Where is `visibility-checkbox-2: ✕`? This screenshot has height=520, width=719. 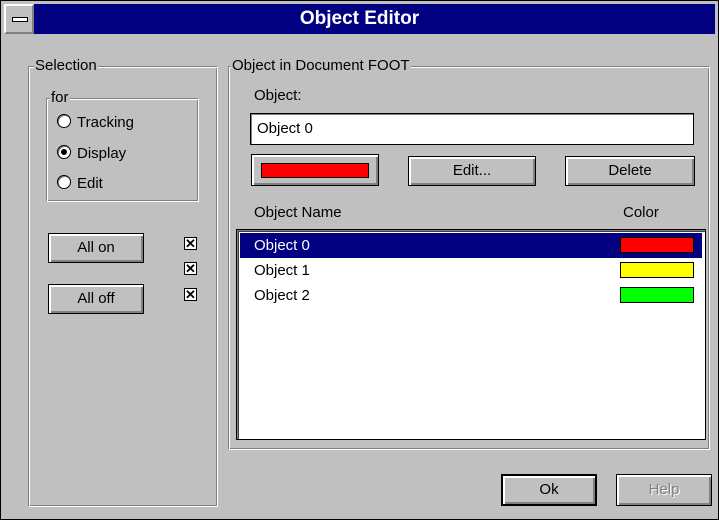 visibility-checkbox-2: ✕ is located at coordinates (190, 294).